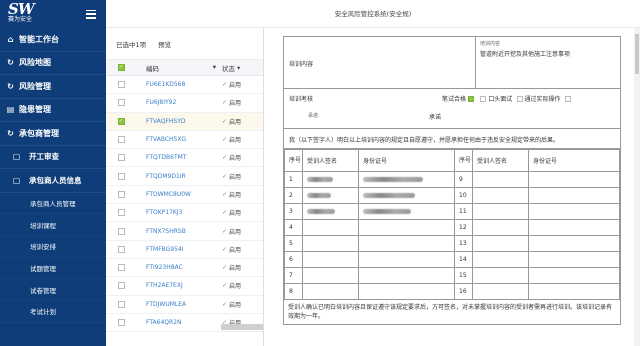  What do you see at coordinates (373, 14) in the screenshot?
I see `page-title: 安全风险管控系统(安全规)` at bounding box center [373, 14].